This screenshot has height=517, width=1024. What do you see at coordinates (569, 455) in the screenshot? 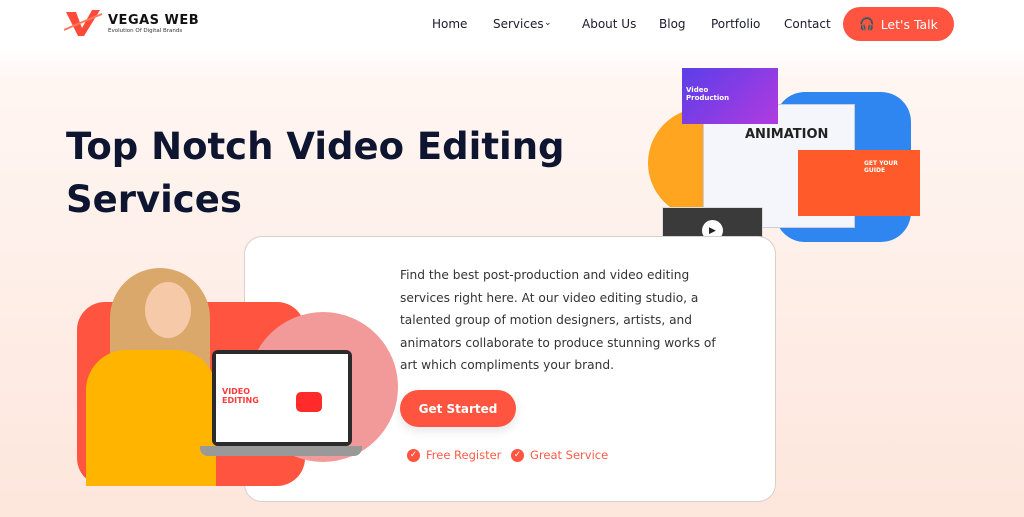
I see `feature-label: Great Service` at bounding box center [569, 455].